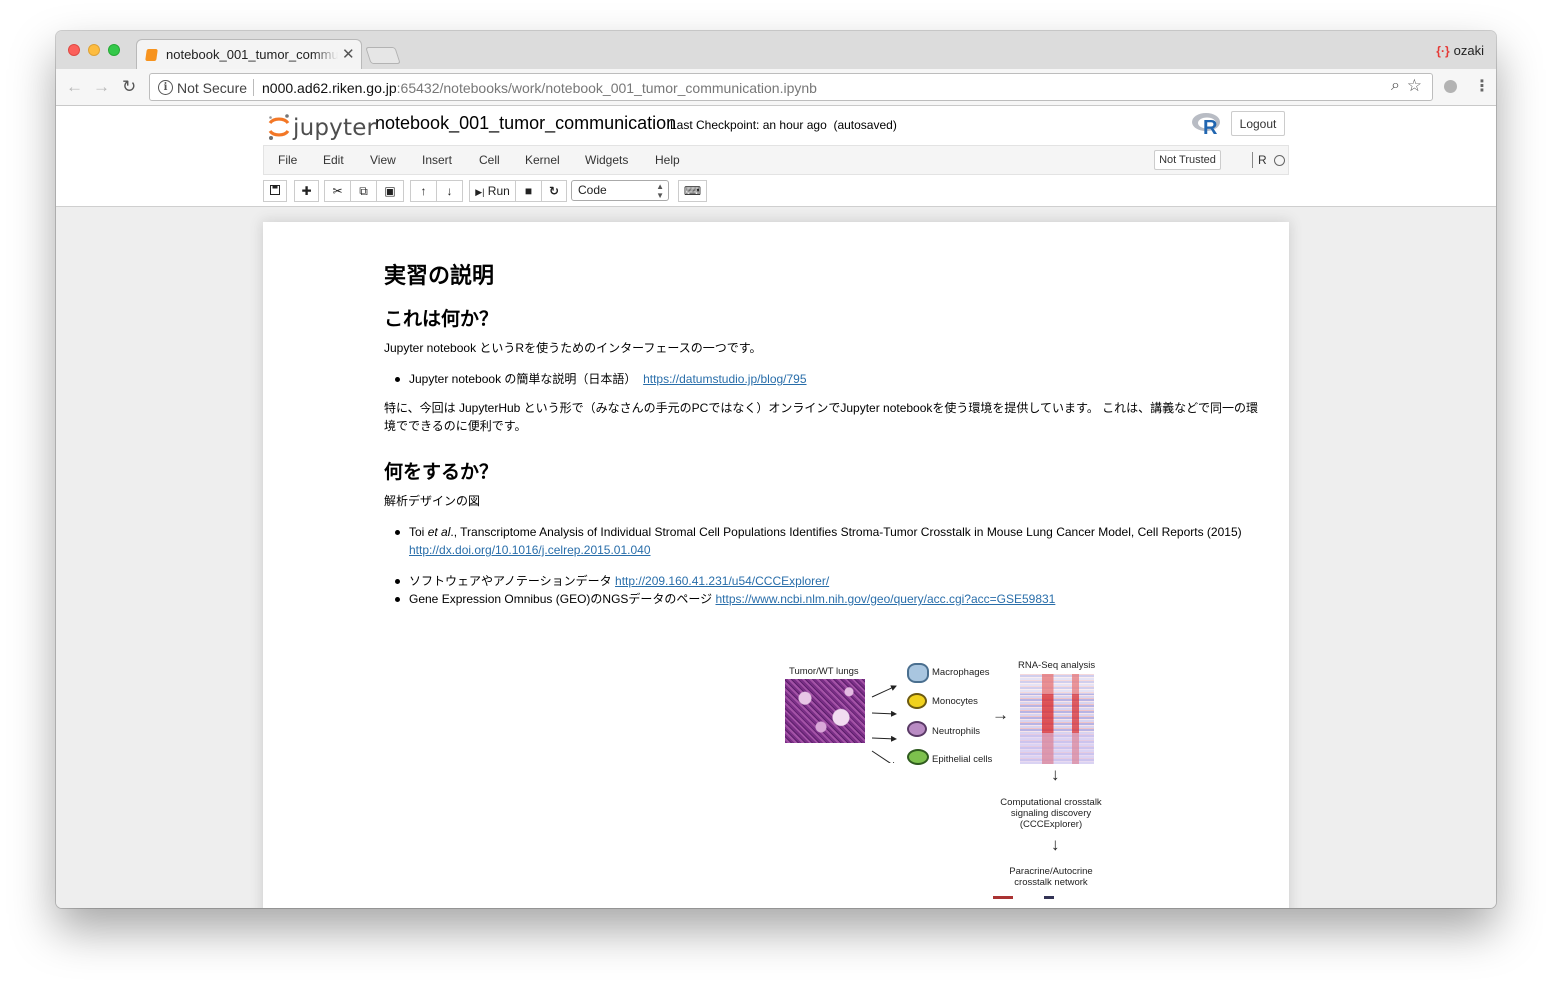 The width and height of the screenshot is (1552, 989). I want to click on menu-view: View, so click(383, 160).